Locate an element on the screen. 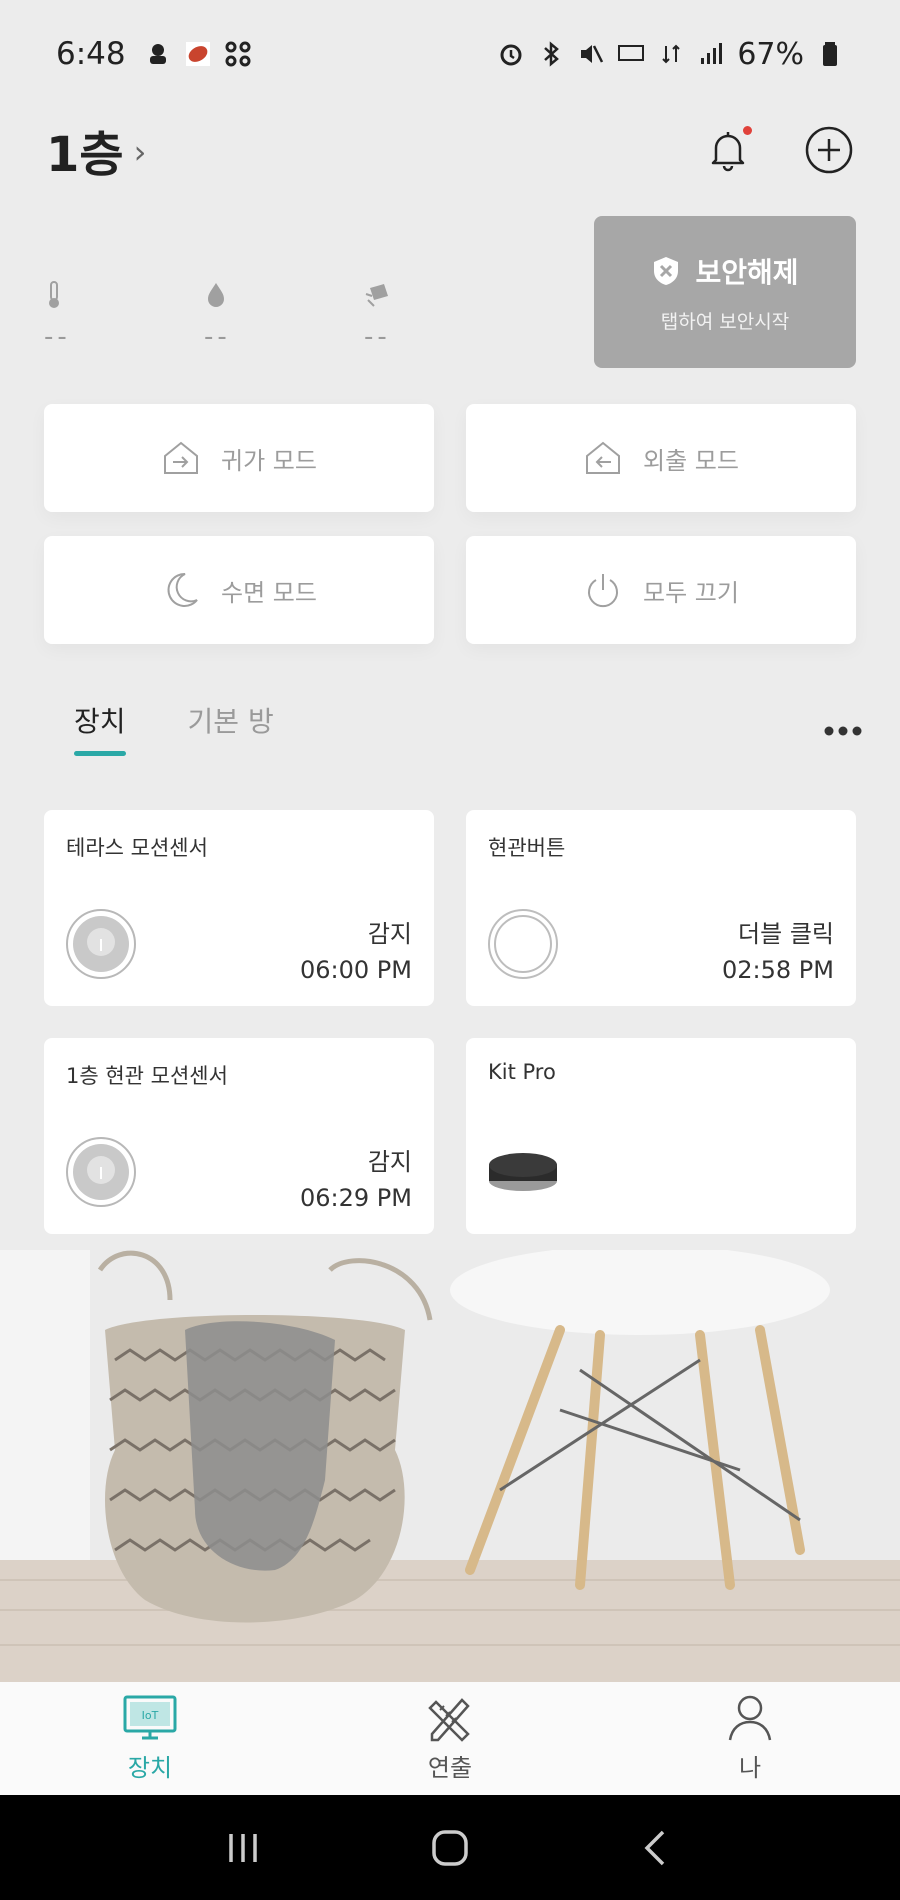  more-options-button is located at coordinates (843, 726).